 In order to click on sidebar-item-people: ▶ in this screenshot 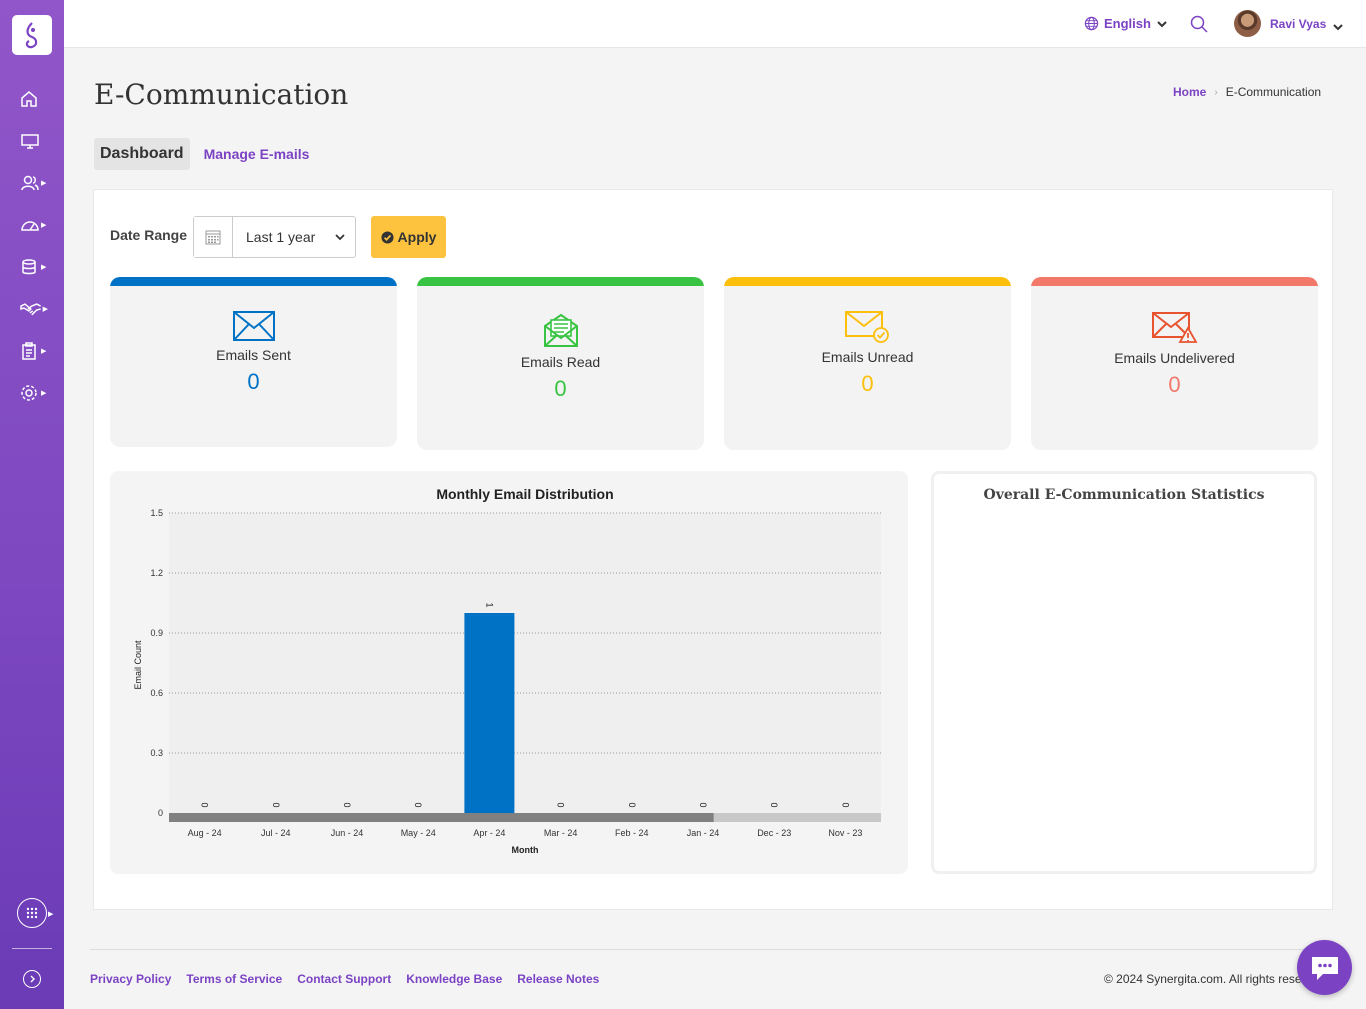, I will do `click(34, 183)`.